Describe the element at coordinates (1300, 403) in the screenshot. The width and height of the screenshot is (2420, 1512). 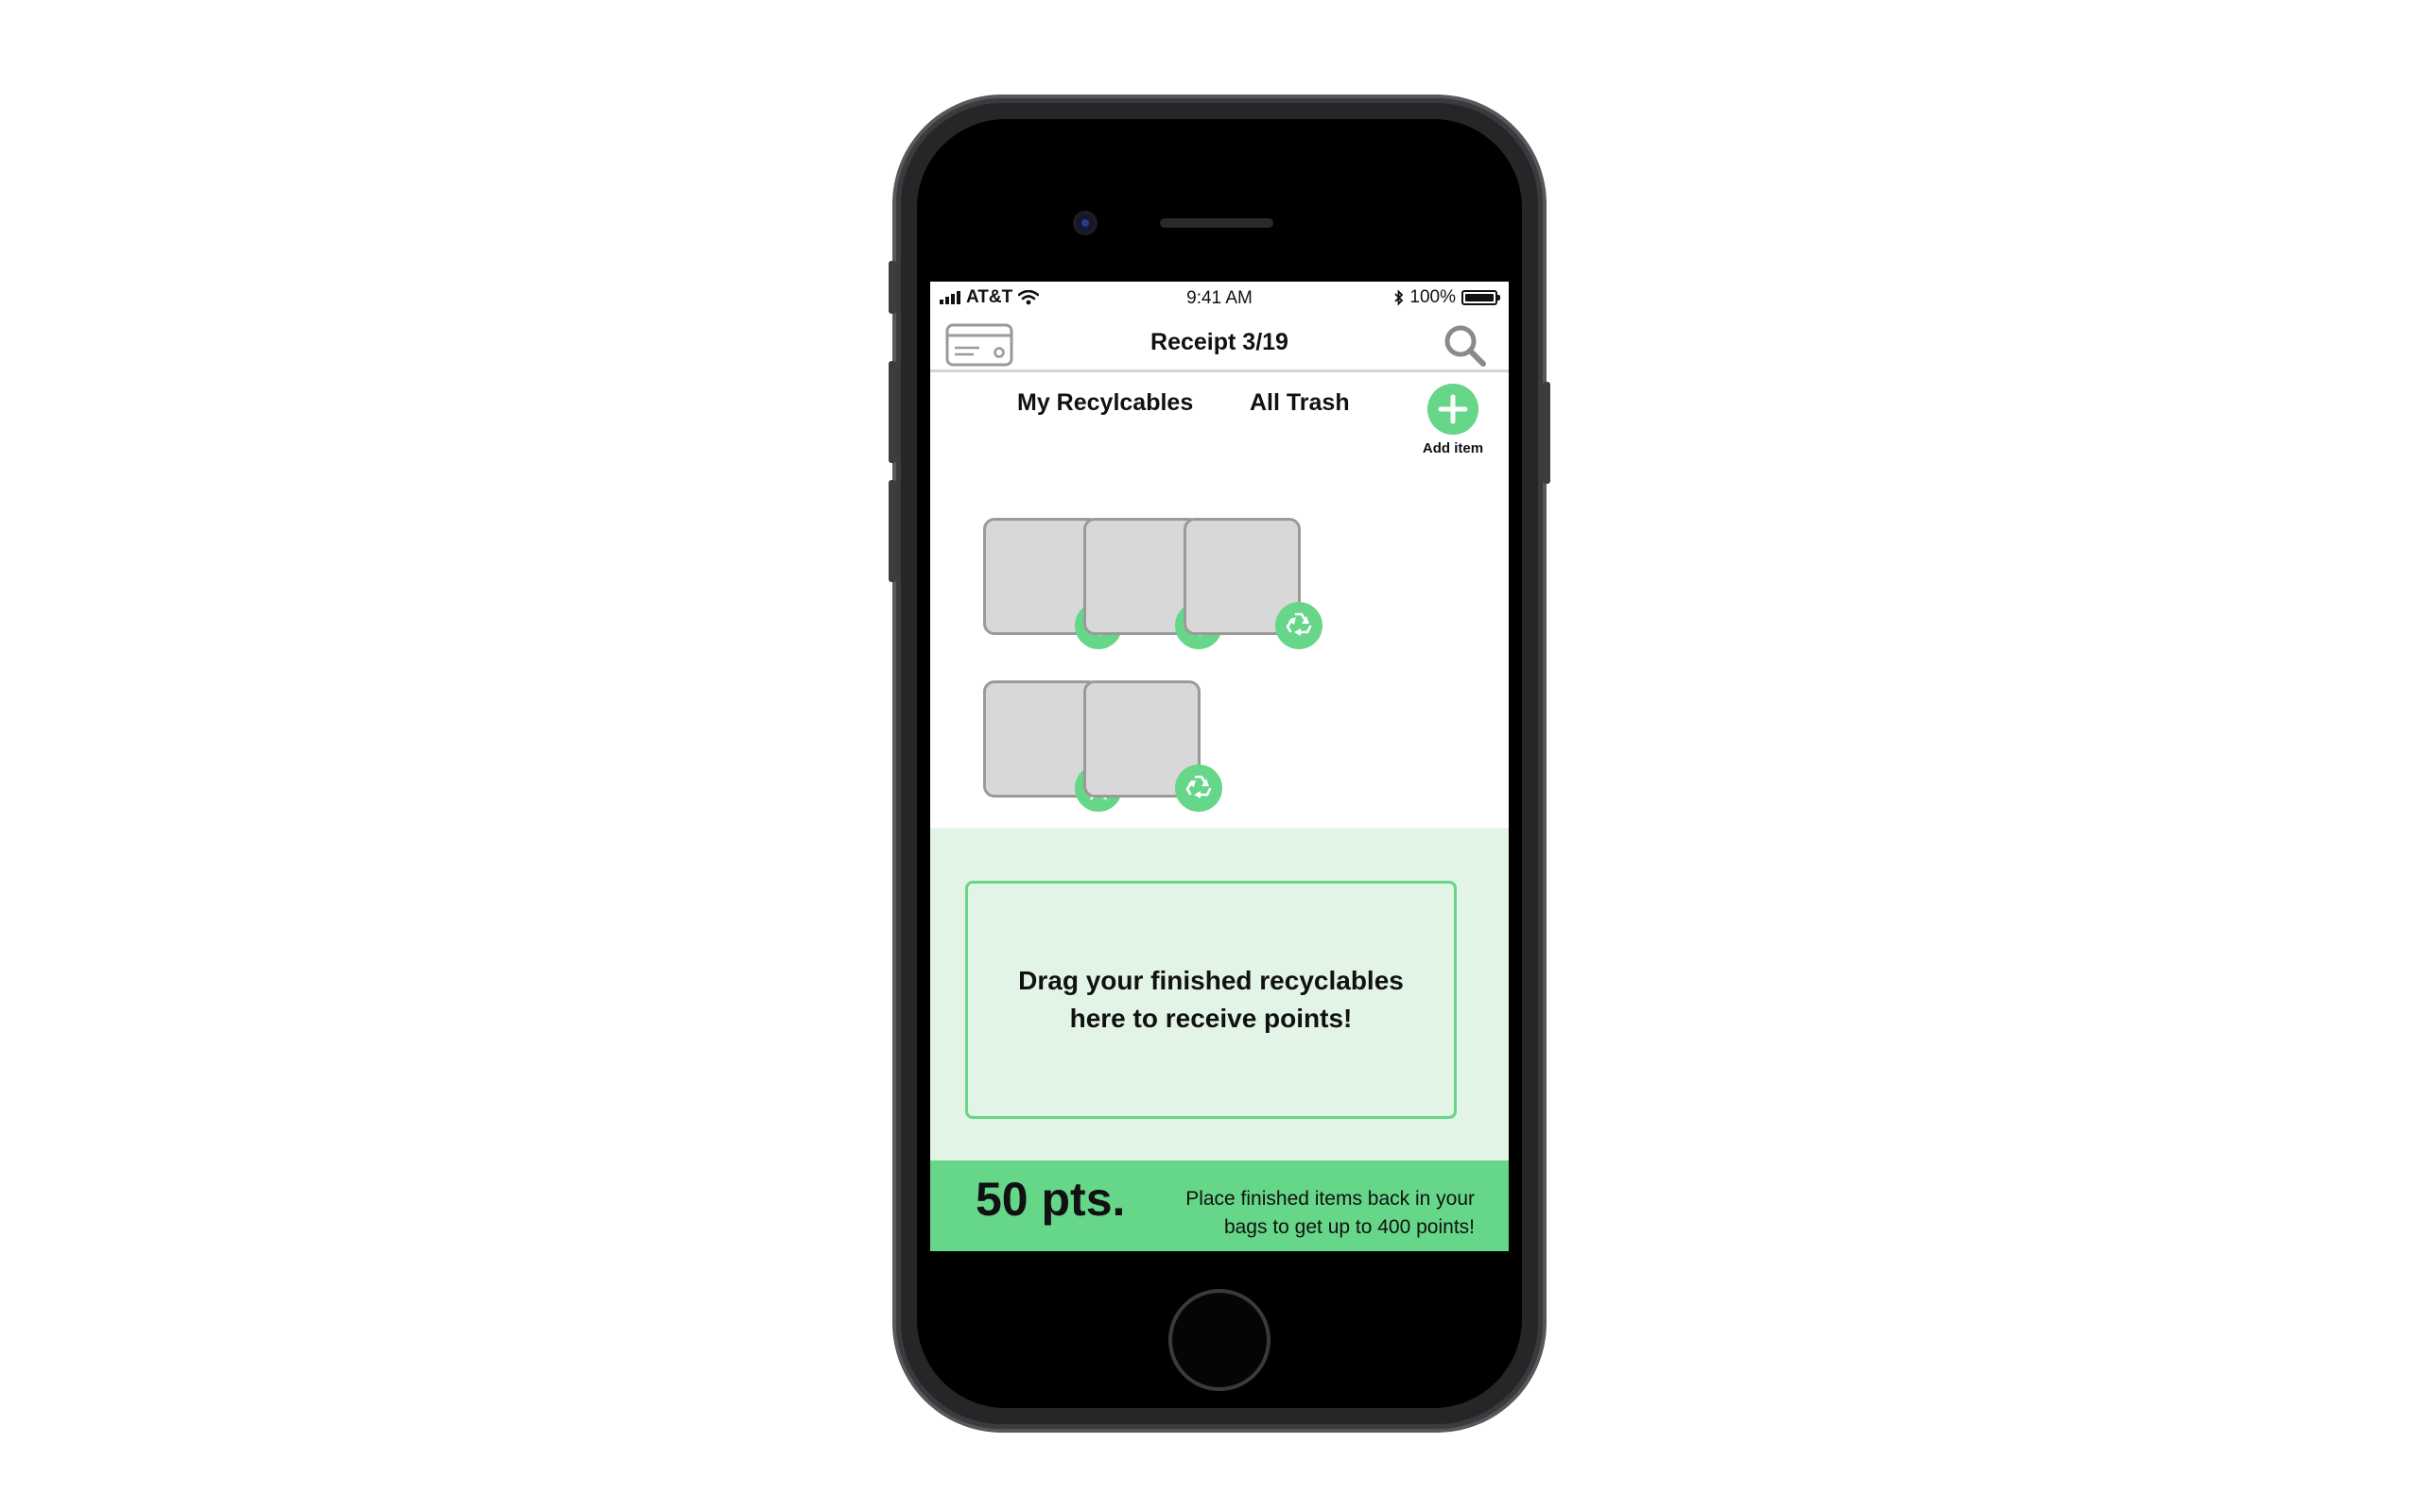
I see `tab-all-trash: All Trash` at that location.